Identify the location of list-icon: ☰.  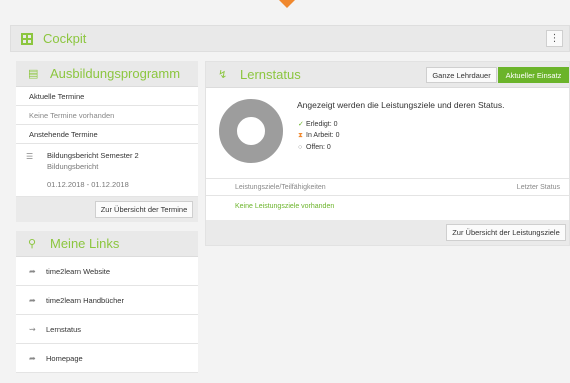
(30, 156).